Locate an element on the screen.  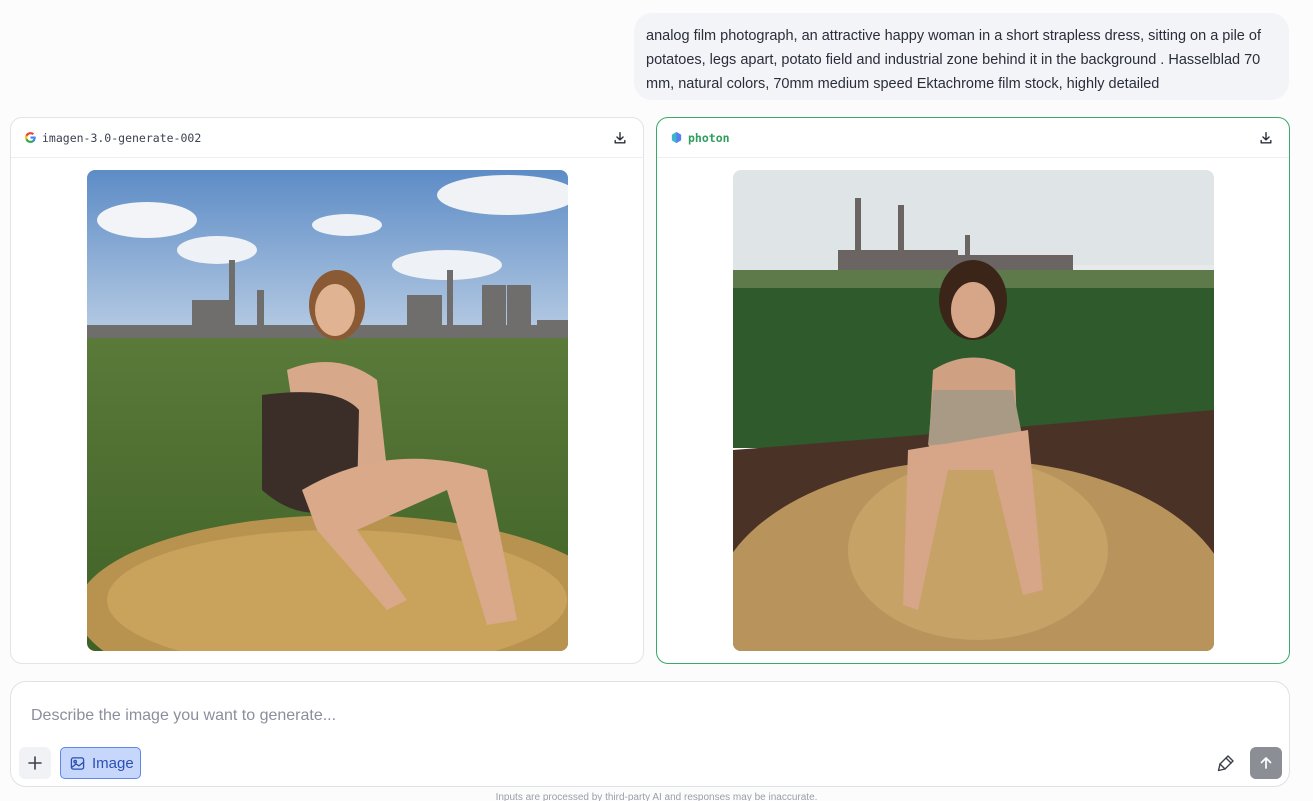
brush-icon is located at coordinates (1225, 763).